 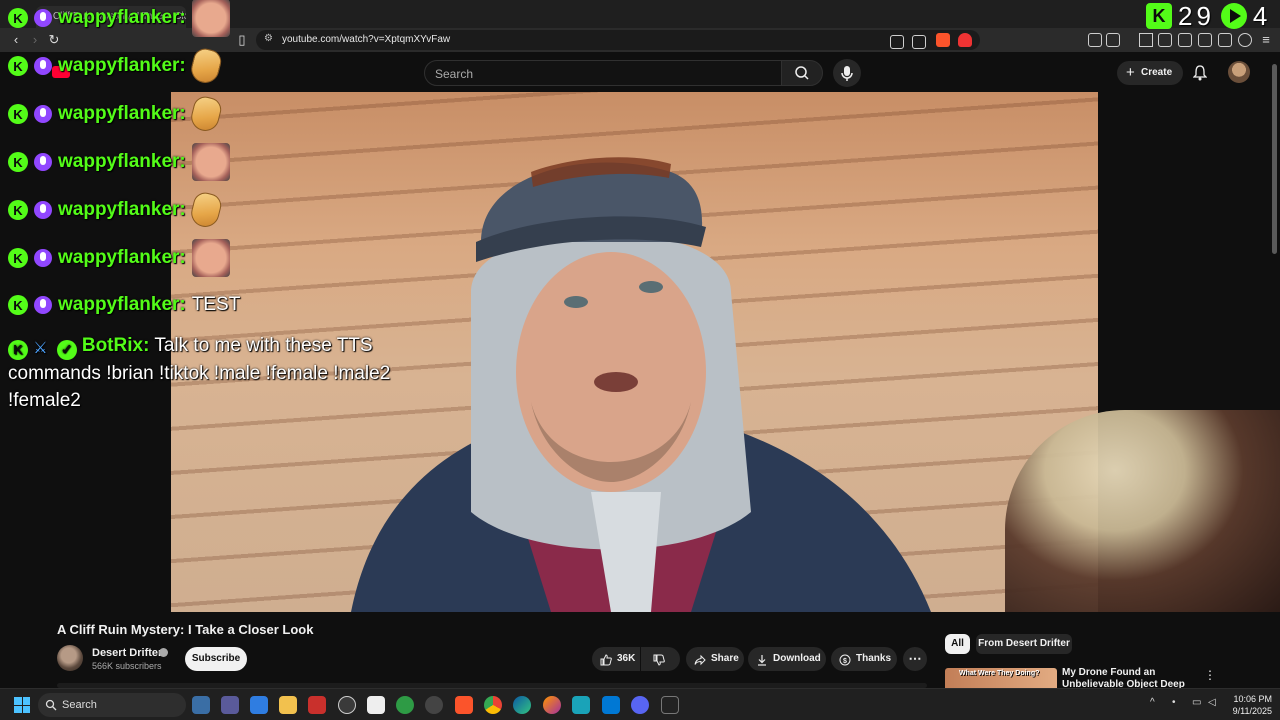 I want to click on firefox-icon, so click(x=552, y=705).